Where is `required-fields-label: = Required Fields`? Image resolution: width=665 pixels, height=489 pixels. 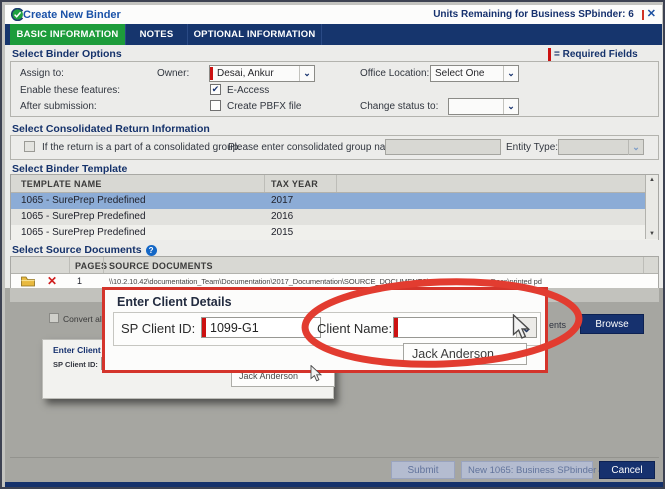
required-fields-label: = Required Fields is located at coordinates (596, 54).